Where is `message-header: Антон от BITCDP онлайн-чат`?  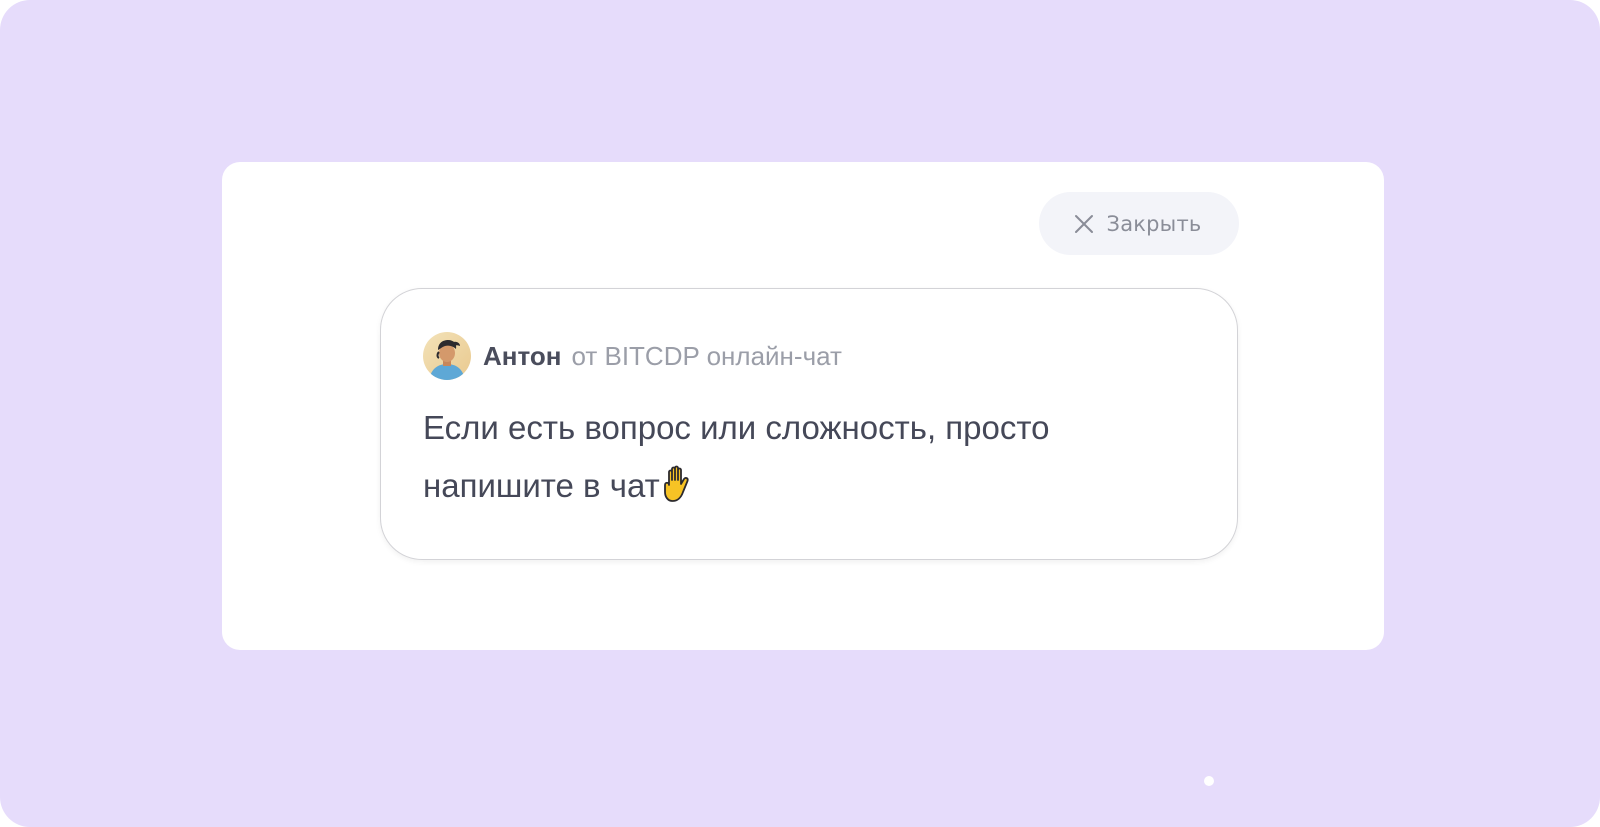 message-header: Антон от BITCDP онлайн-чат is located at coordinates (632, 356).